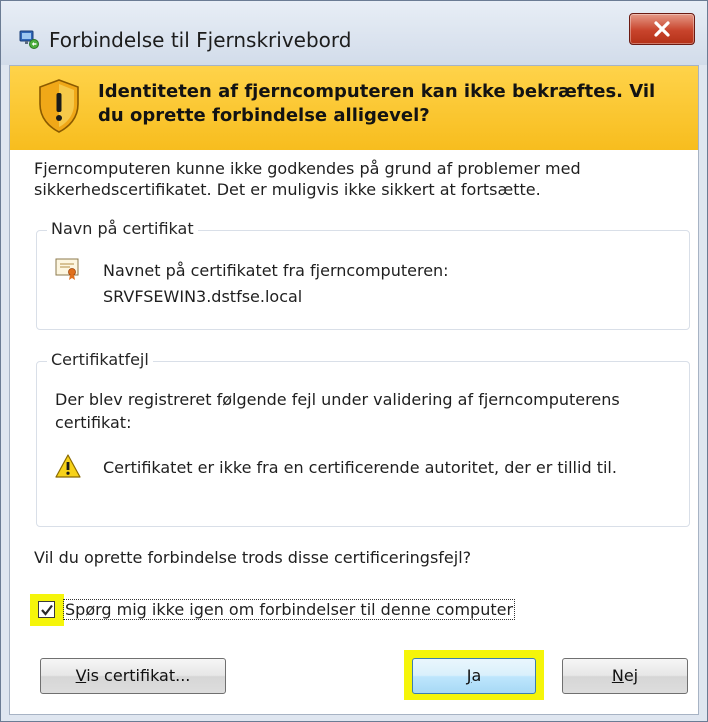 The image size is (708, 722). I want to click on certificate-name-value: SRVFSEWIN3.dstfse.local, so click(203, 296).